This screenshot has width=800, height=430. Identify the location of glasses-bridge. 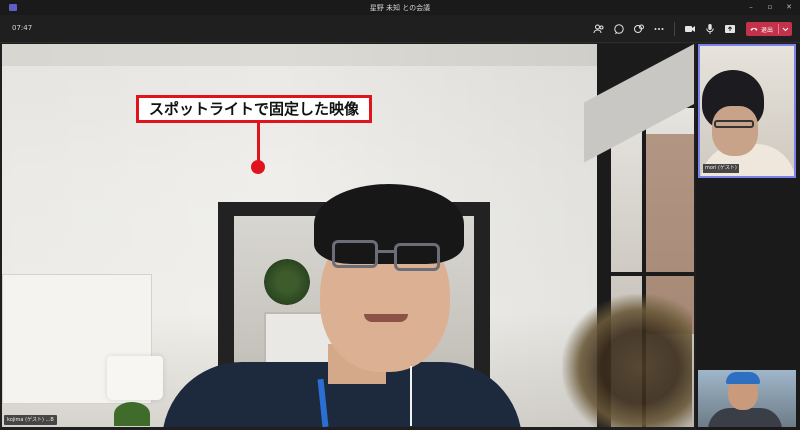
(386, 251).